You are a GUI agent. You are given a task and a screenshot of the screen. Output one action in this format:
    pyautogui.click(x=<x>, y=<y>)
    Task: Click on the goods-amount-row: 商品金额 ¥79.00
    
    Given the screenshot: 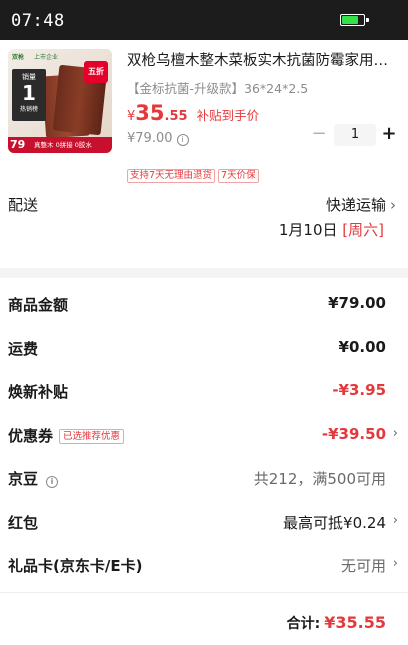 What is the action you would take?
    pyautogui.click(x=203, y=306)
    